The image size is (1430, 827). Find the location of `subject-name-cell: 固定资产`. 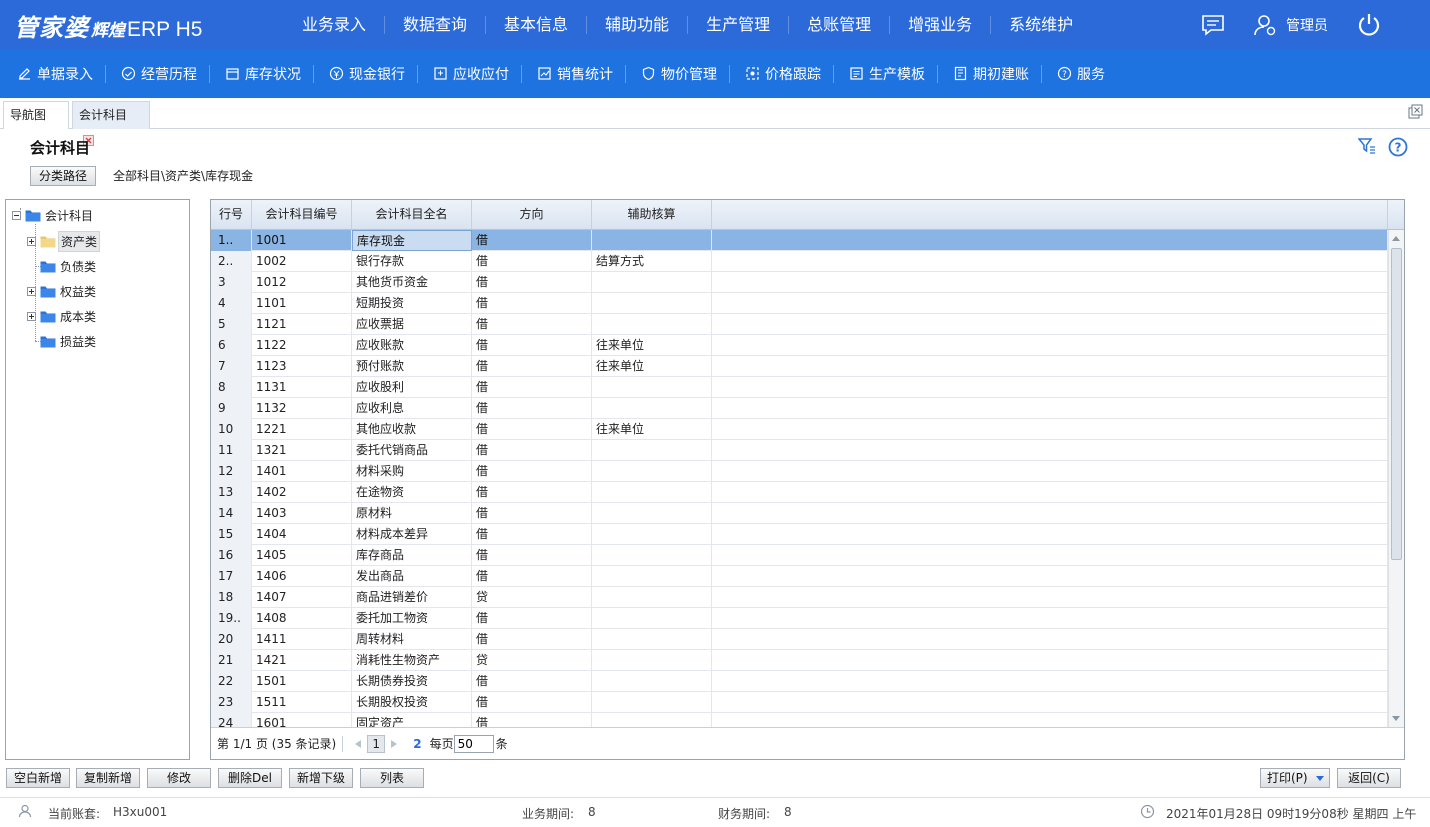

subject-name-cell: 固定资产 is located at coordinates (412, 720).